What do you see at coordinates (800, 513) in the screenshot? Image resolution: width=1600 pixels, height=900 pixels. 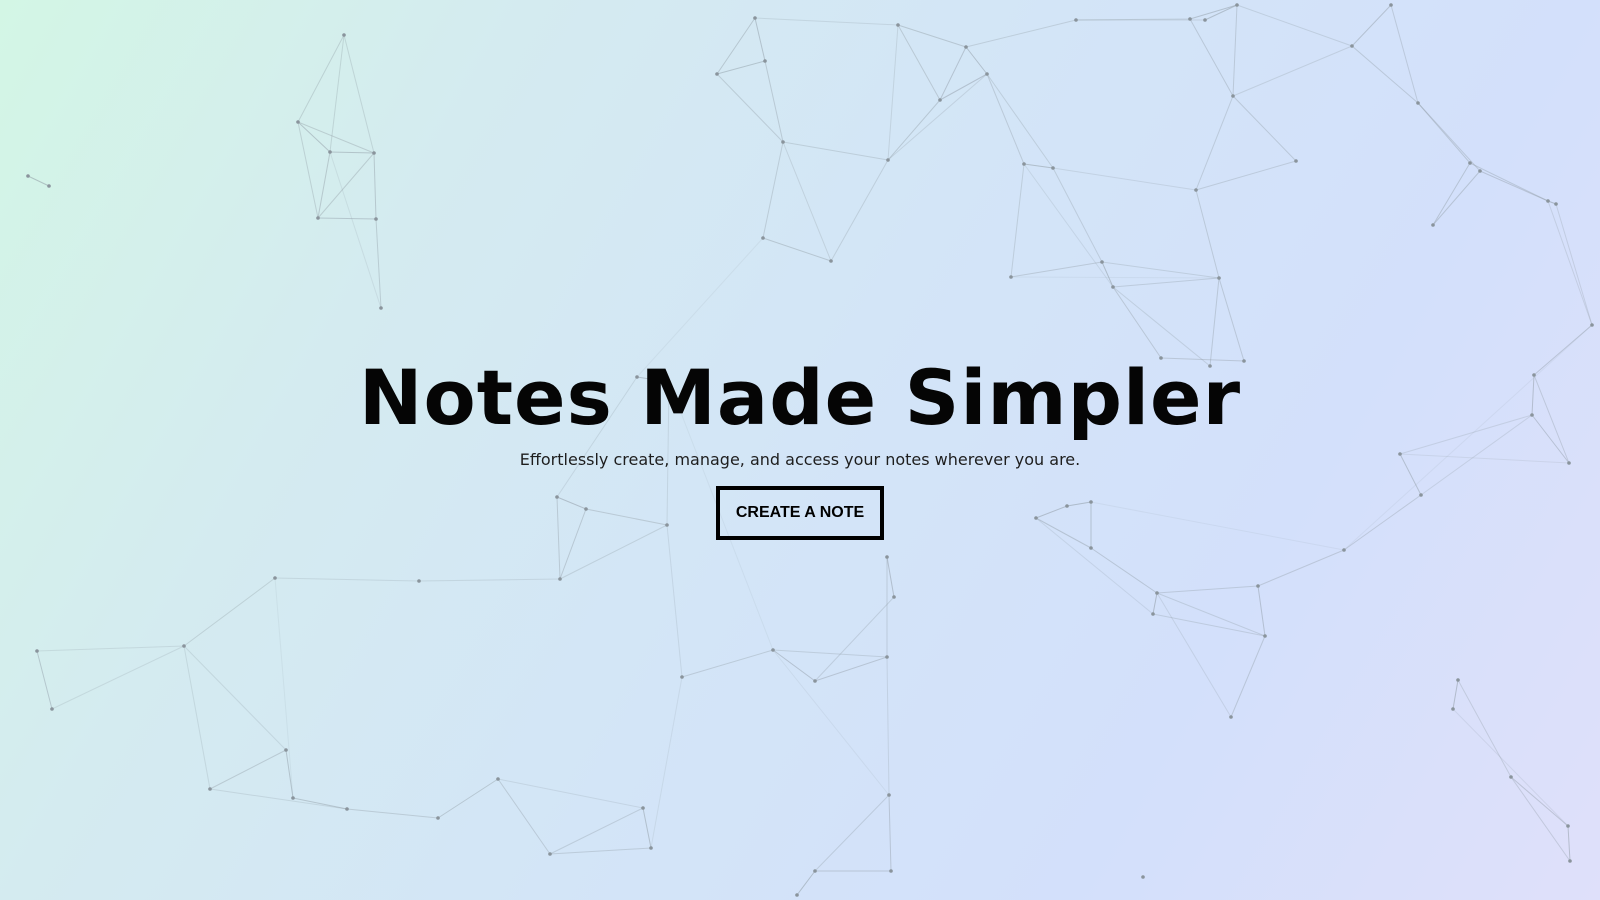 I see `create-note-button: CREATE A NOTE` at bounding box center [800, 513].